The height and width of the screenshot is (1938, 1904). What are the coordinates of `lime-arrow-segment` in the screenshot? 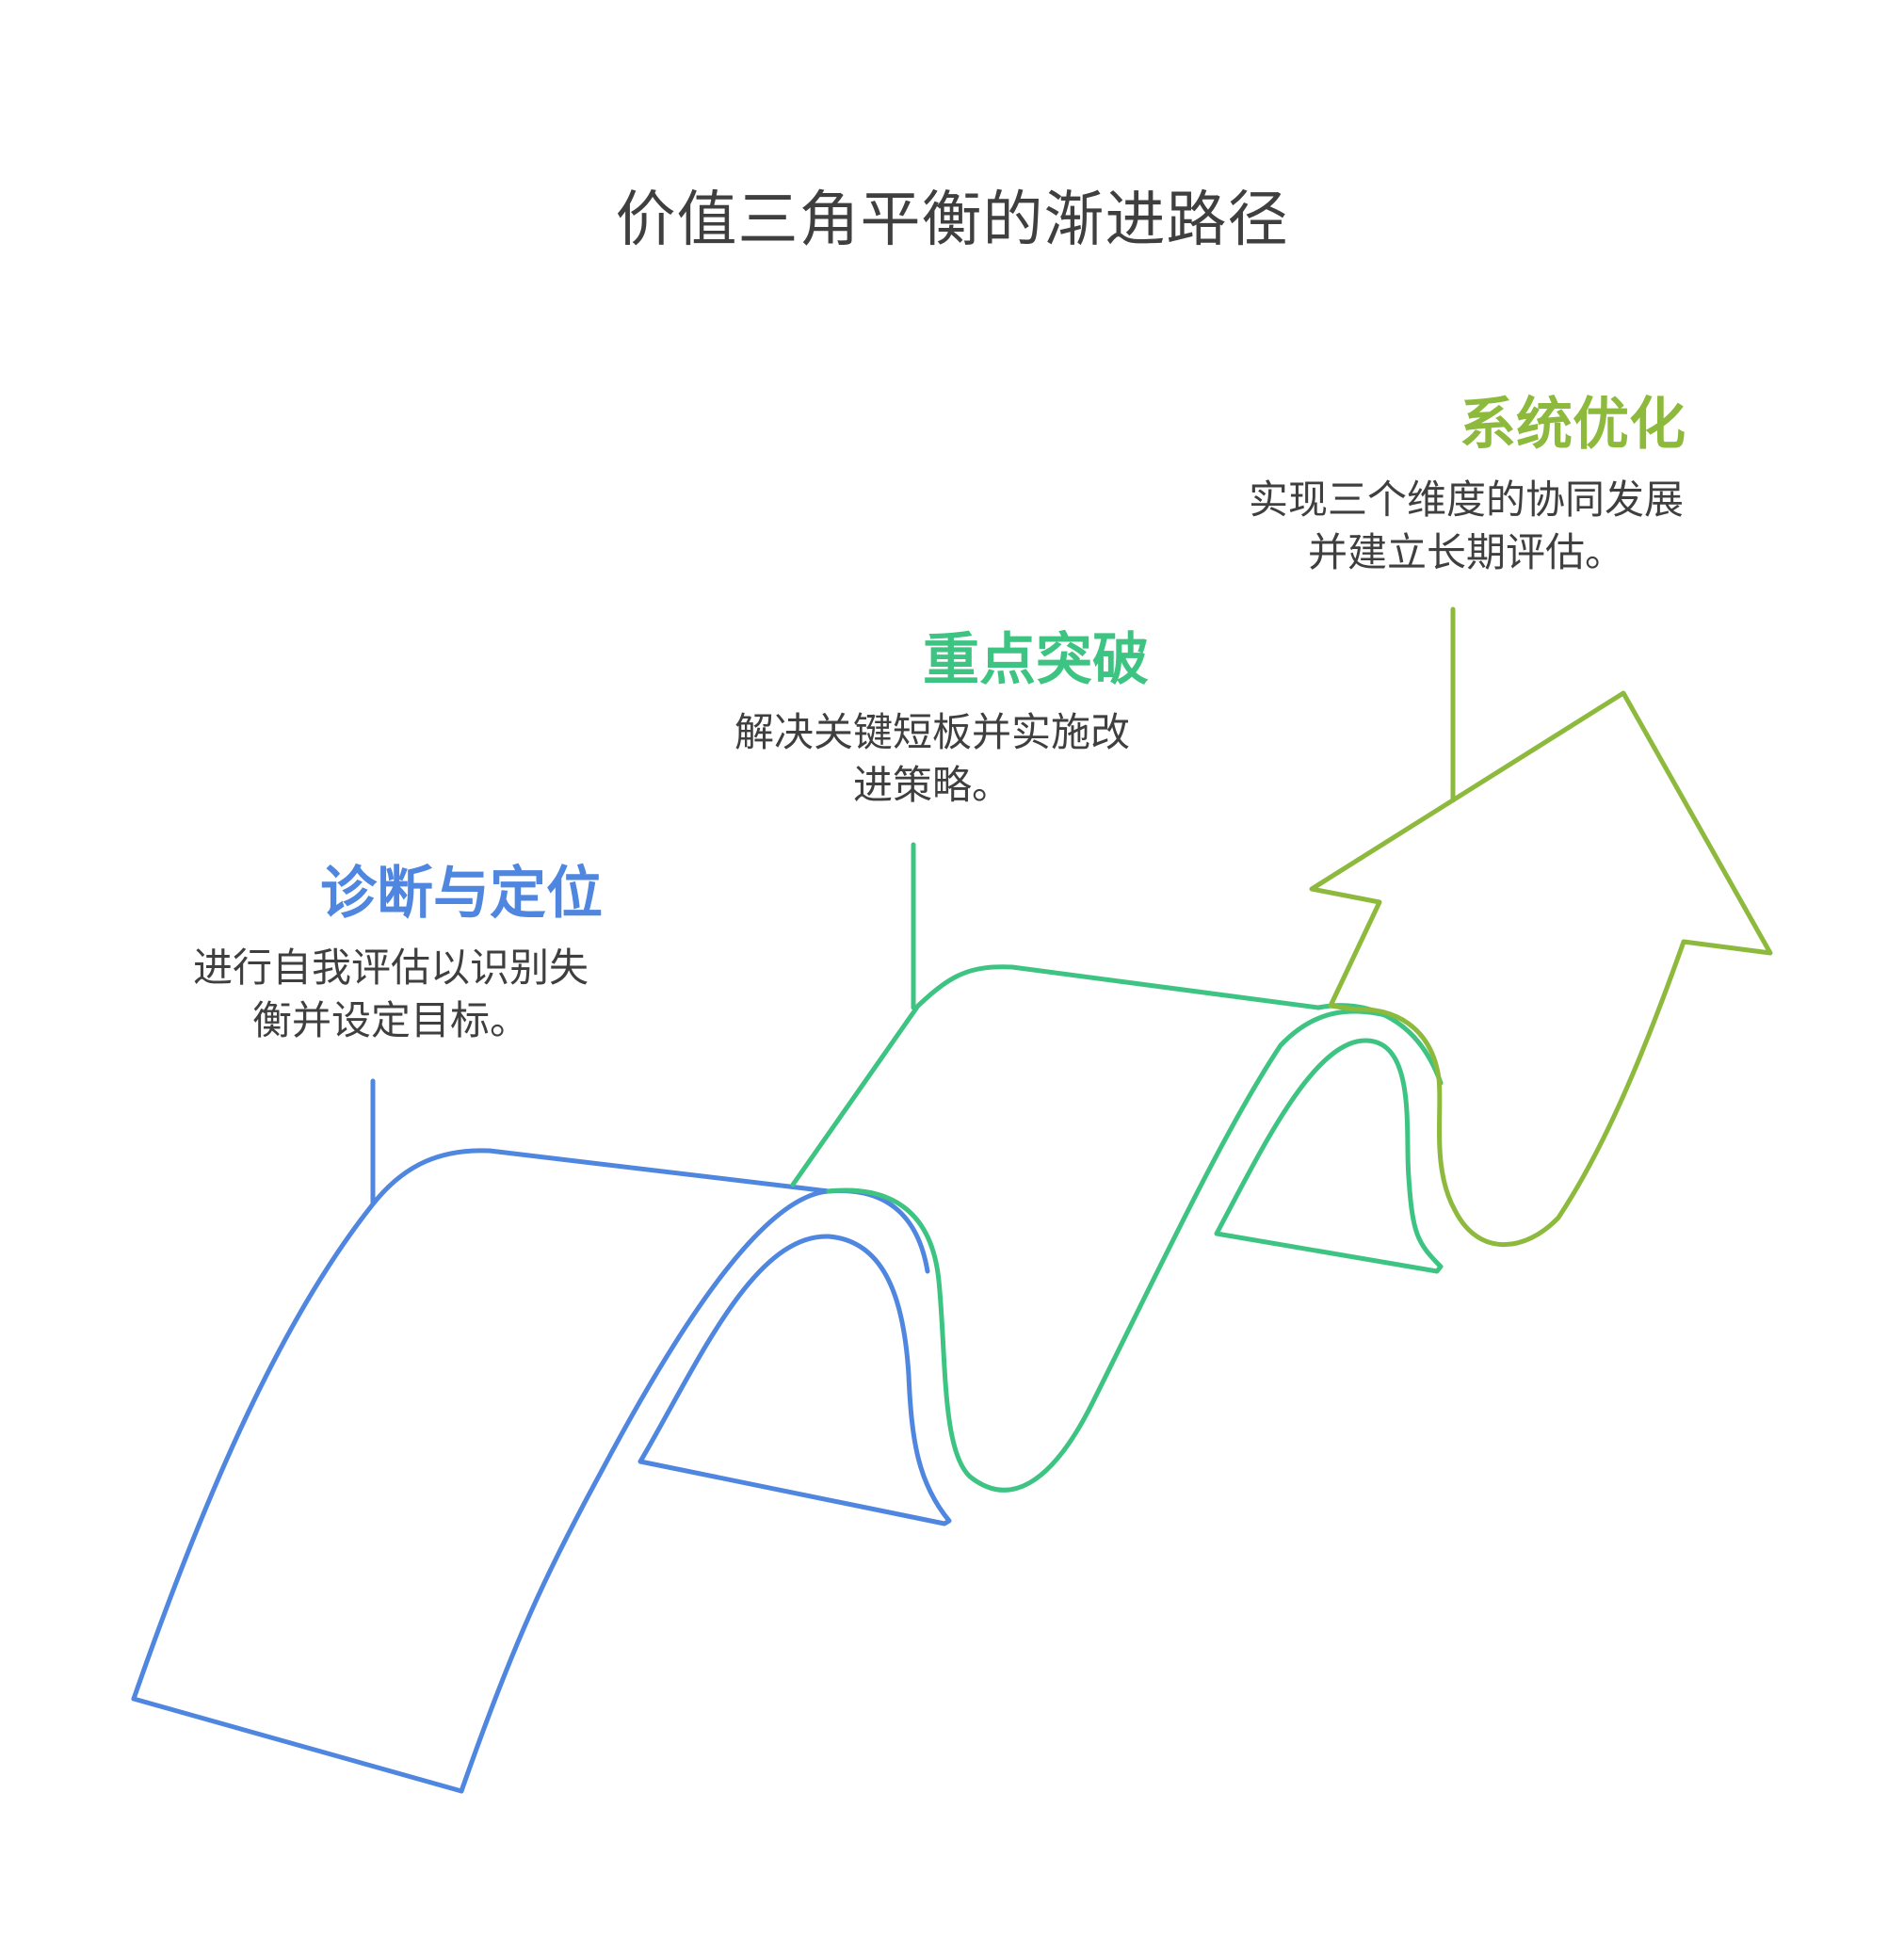 It's located at (1541, 927).